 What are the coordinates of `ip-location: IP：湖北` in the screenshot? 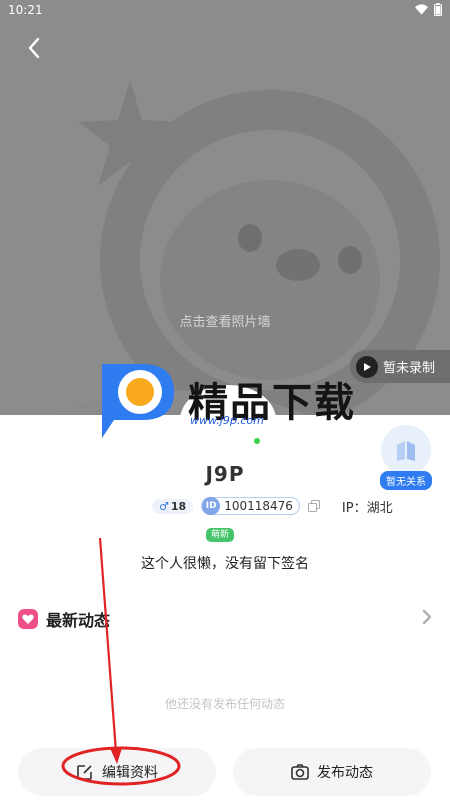 It's located at (367, 508).